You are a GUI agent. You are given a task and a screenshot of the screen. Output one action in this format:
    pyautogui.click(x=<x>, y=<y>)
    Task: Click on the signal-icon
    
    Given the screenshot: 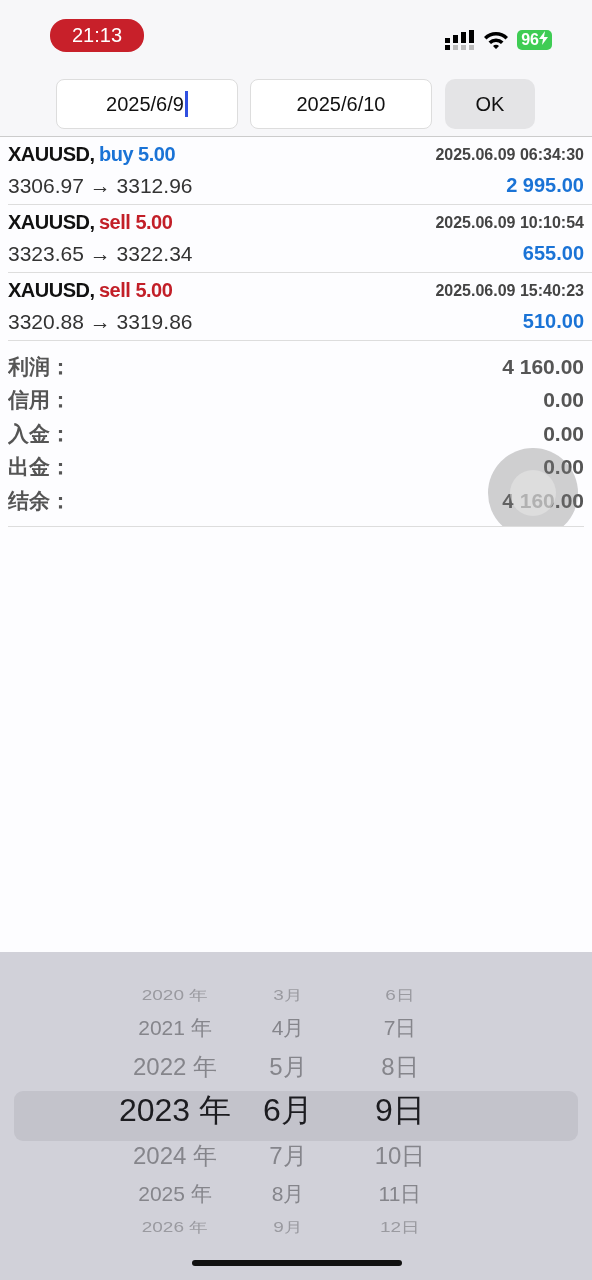 What is the action you would take?
    pyautogui.click(x=460, y=40)
    